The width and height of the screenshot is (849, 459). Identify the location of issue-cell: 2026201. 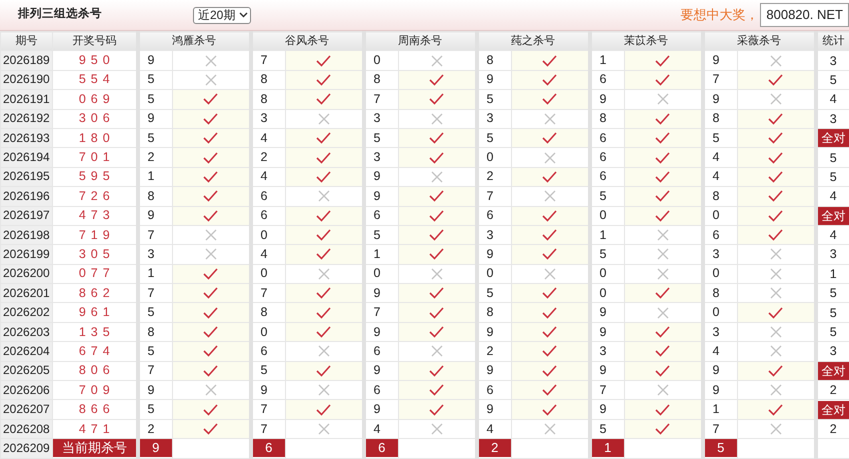
(26, 293).